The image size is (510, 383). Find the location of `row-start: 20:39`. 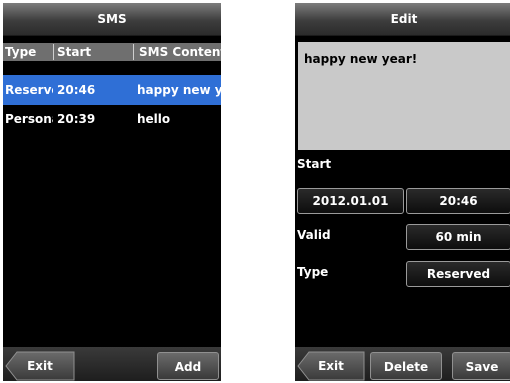

row-start: 20:39 is located at coordinates (76, 119).